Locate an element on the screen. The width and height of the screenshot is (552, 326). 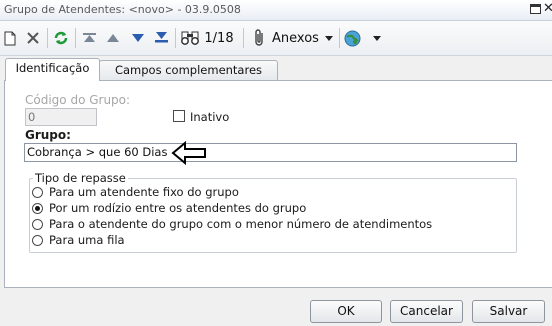
toolbar: 1/18 Anexos is located at coordinates (276, 38).